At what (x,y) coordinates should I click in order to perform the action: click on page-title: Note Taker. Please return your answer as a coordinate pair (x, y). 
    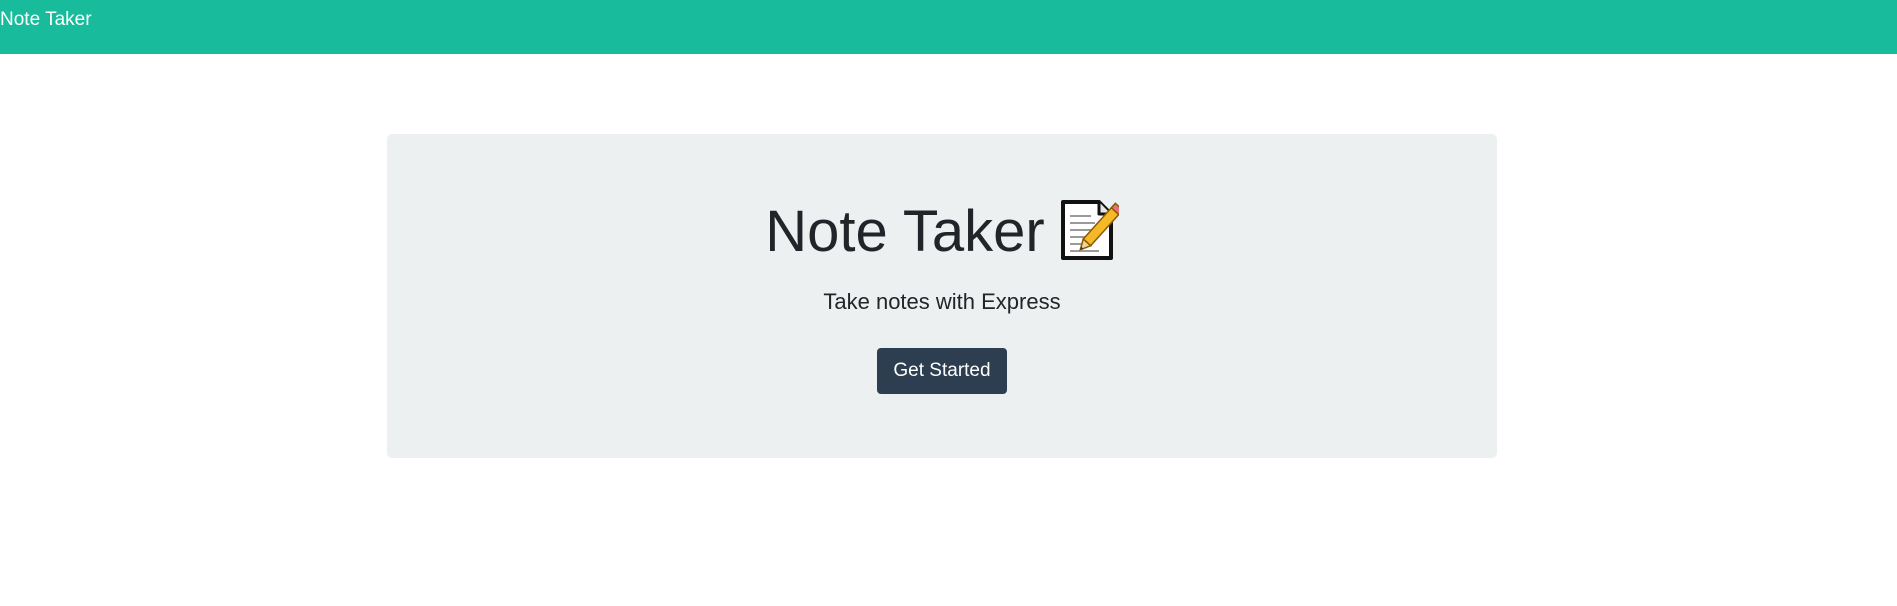
    Looking at the image, I should click on (905, 231).